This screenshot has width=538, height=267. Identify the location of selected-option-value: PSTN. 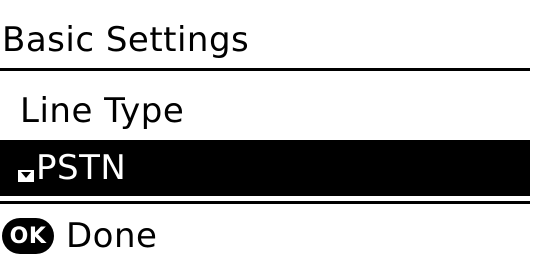
(81, 168).